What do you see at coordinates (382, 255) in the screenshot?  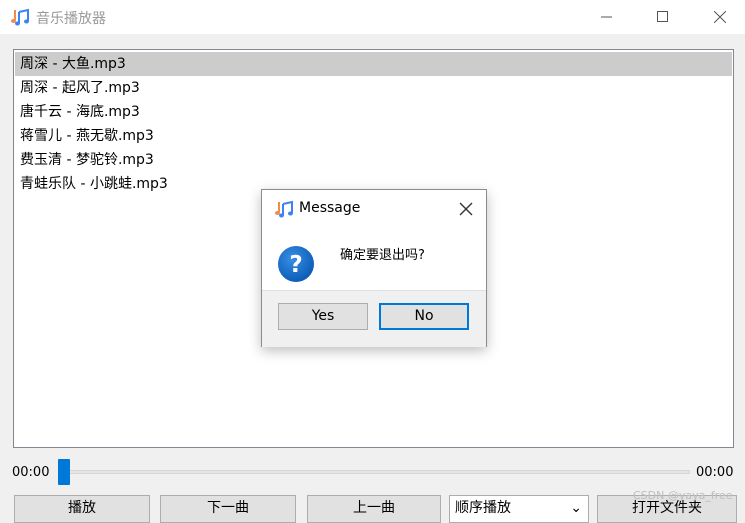 I see `dialog-message: 确定要退出吗?` at bounding box center [382, 255].